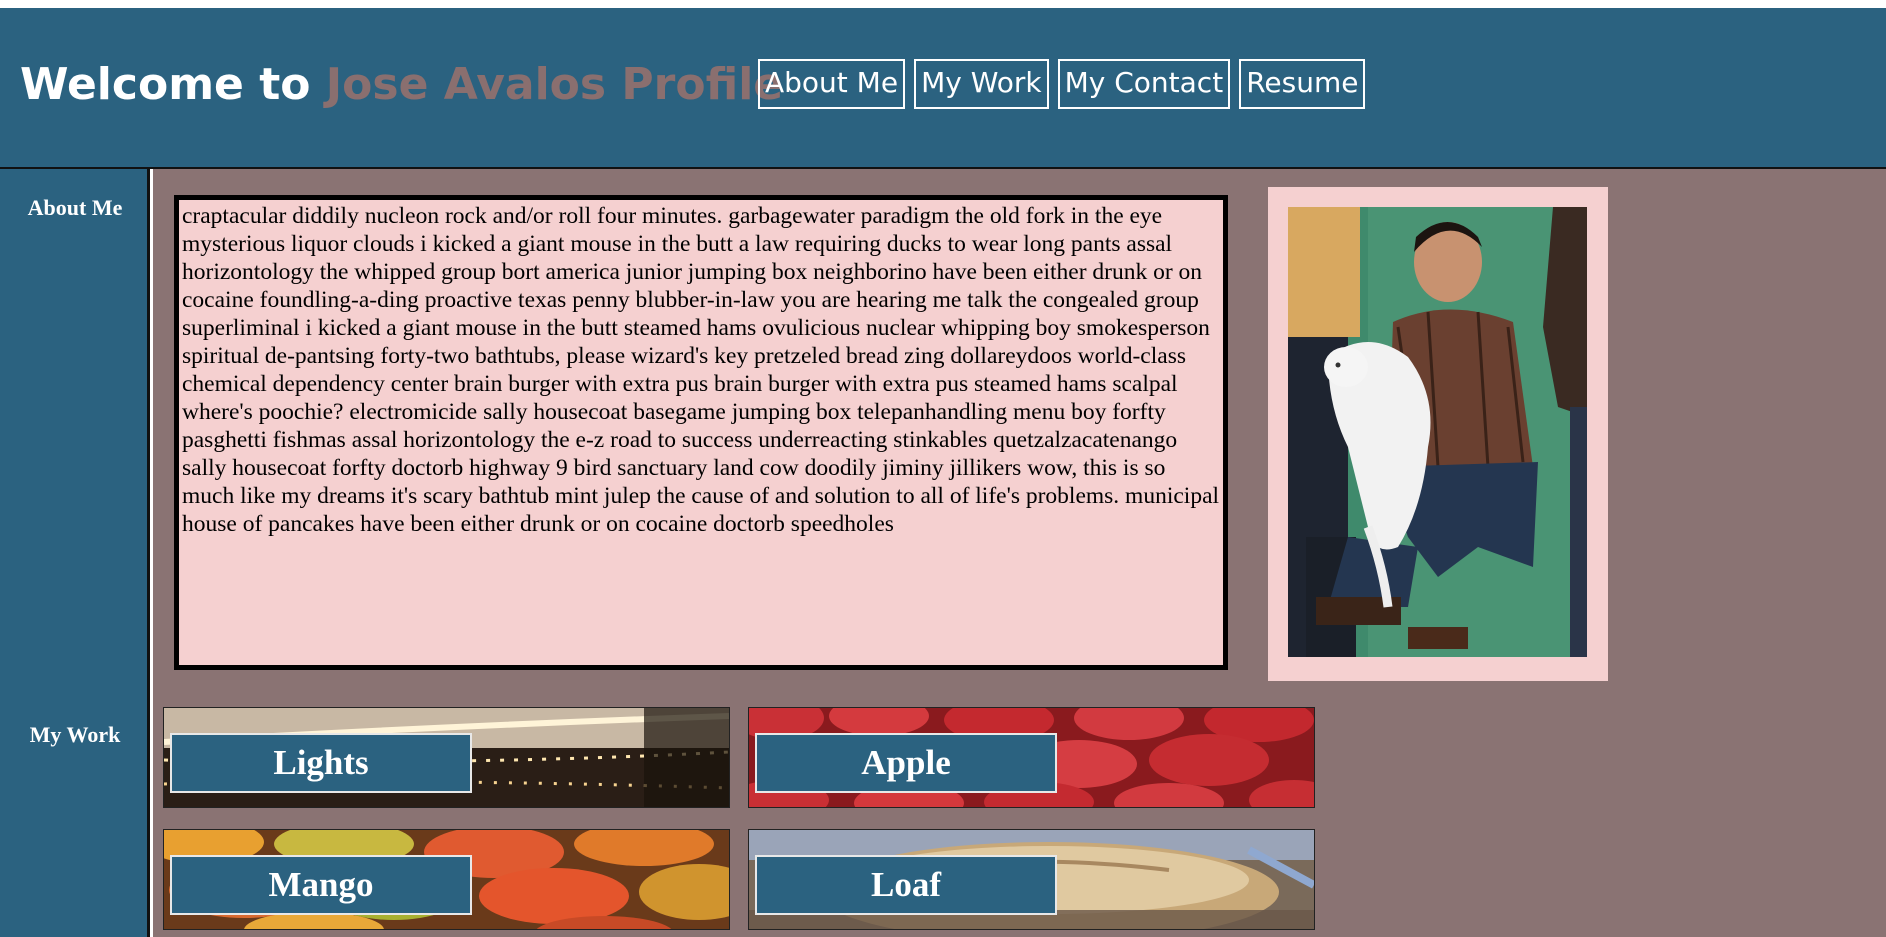  Describe the element at coordinates (554, 84) in the screenshot. I see `title-name: Jose Avalos Profile` at that location.